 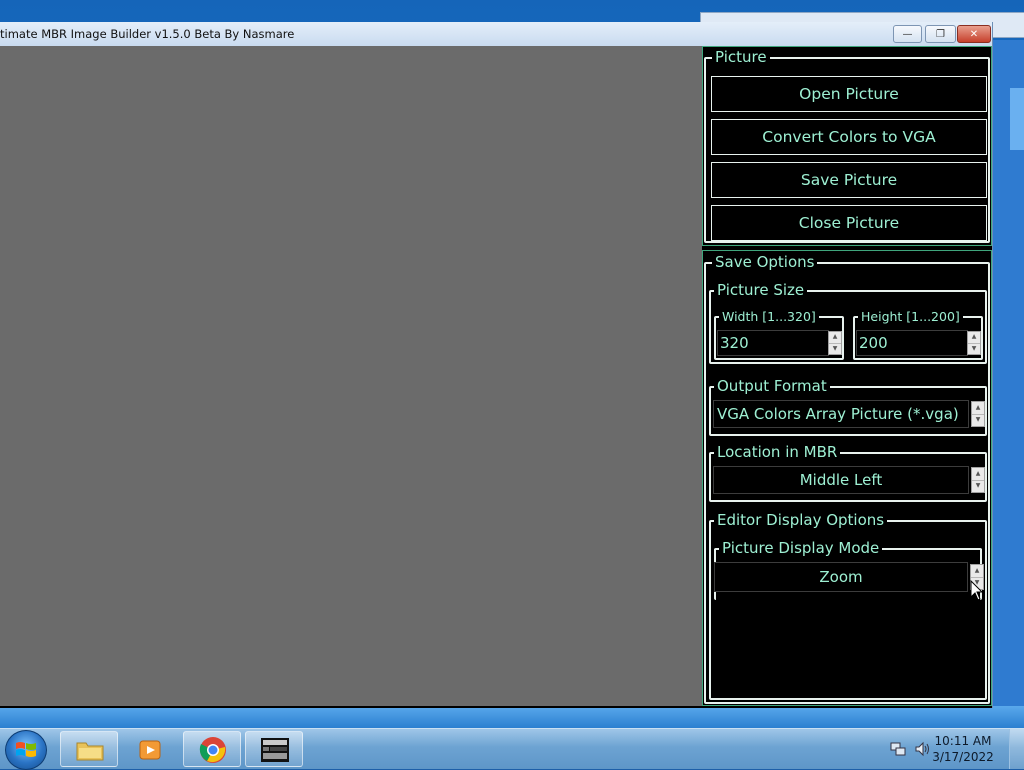 I want to click on open-picture-button: Open Picture, so click(x=849, y=94).